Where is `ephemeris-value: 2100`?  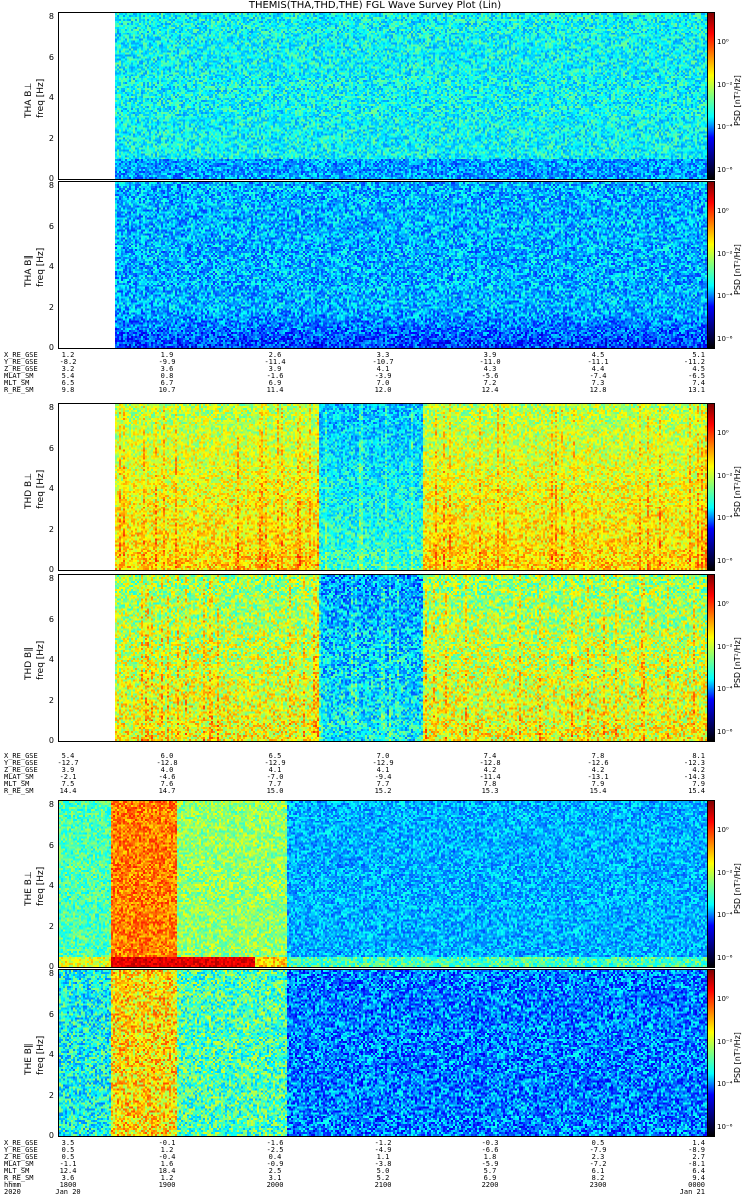
ephemeris-value: 2100 is located at coordinates (383, 1185).